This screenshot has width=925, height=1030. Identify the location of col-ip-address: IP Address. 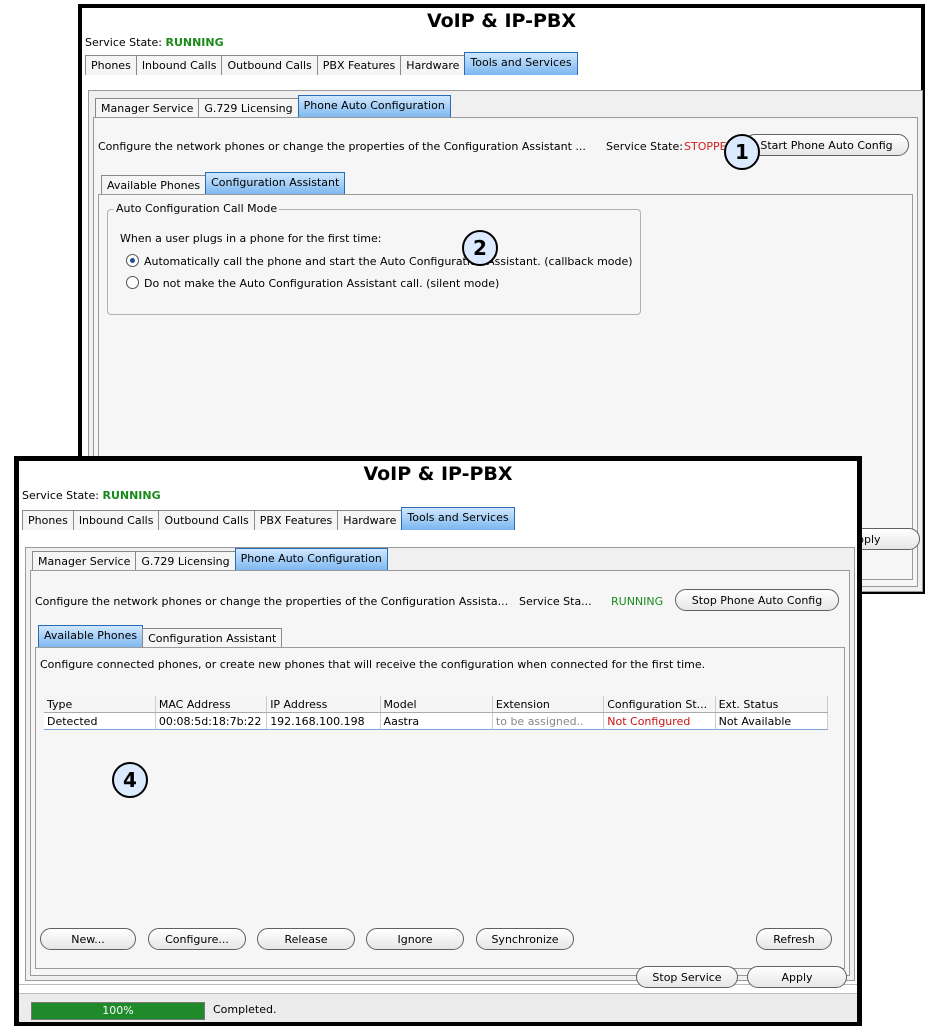
(323, 704).